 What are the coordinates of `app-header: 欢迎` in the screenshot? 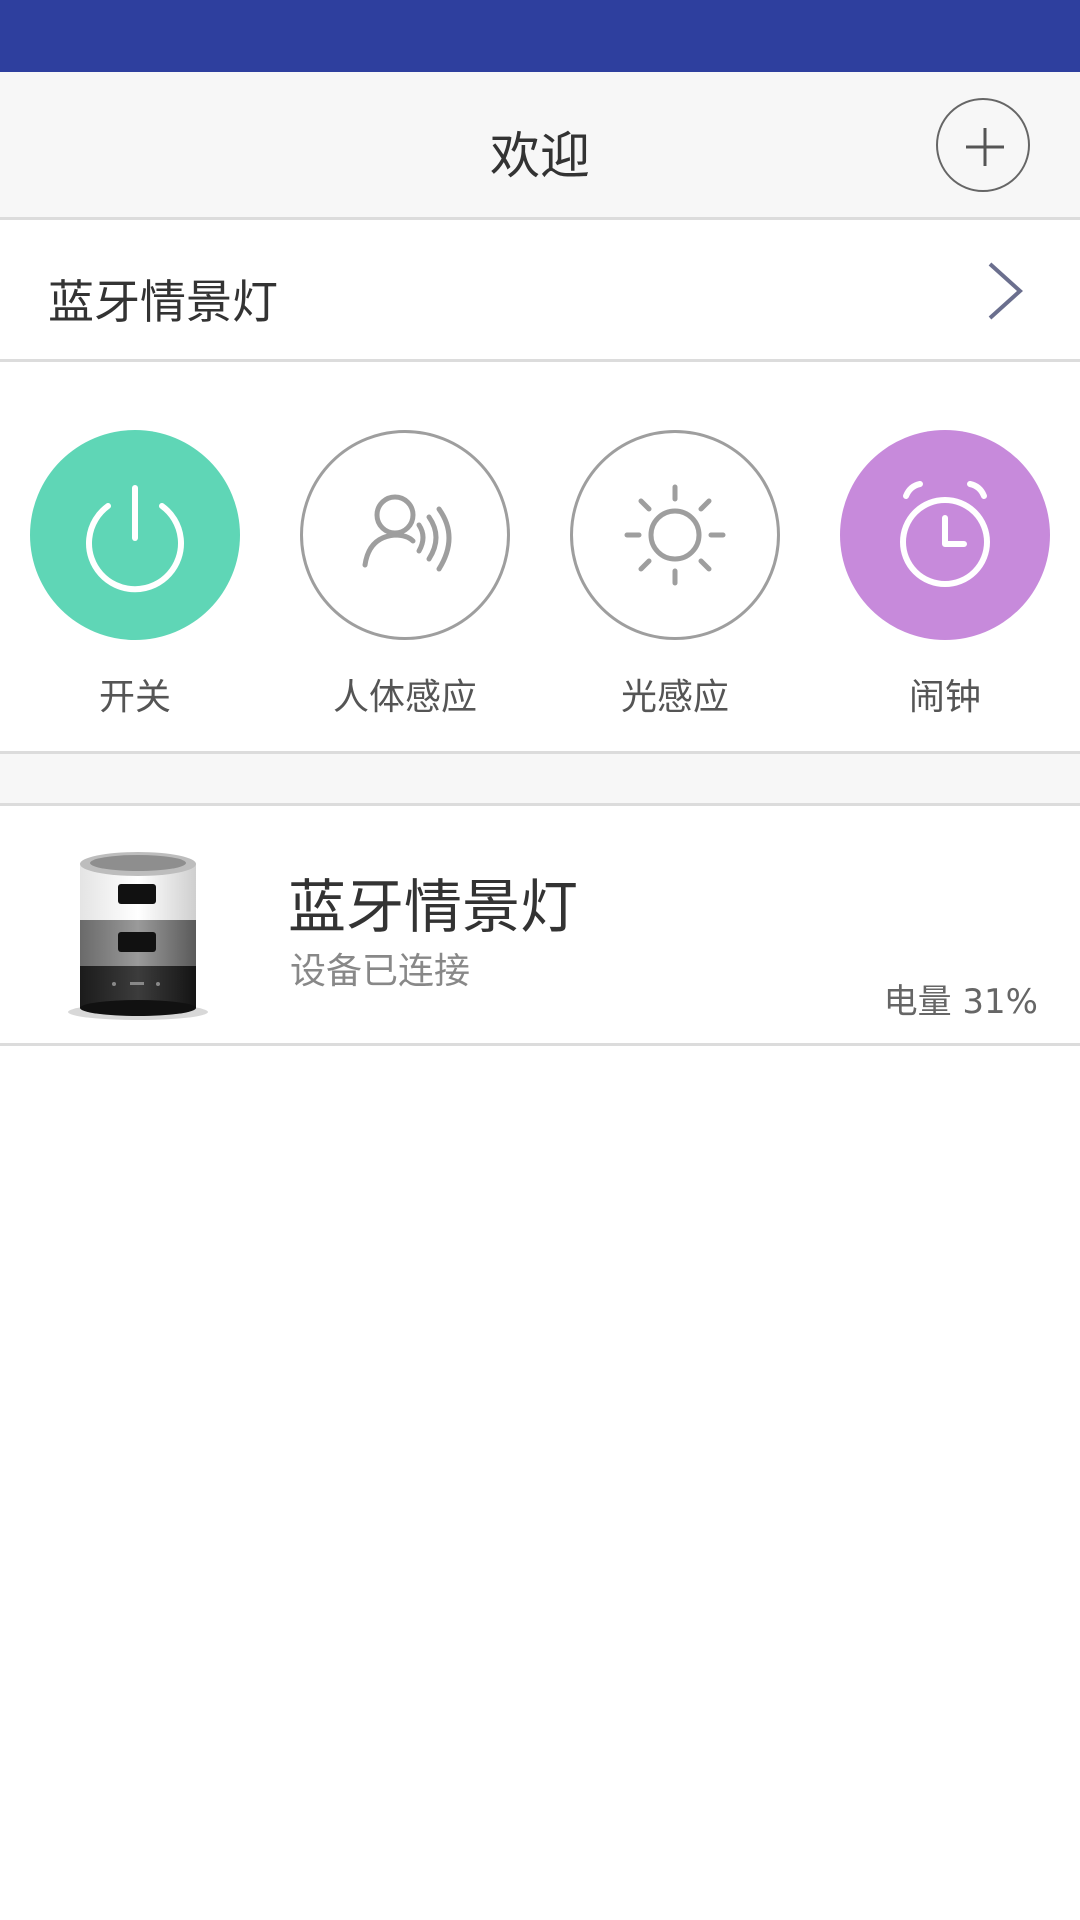 It's located at (540, 146).